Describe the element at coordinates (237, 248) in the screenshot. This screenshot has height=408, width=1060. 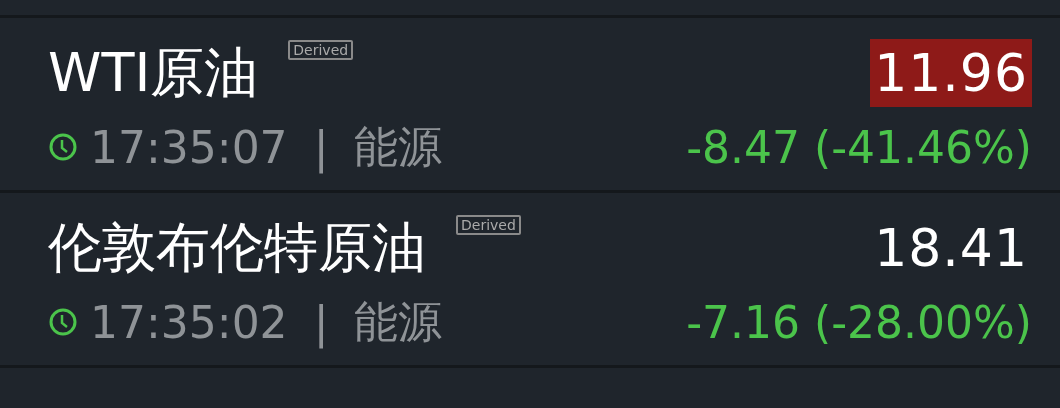
I see `quote-name: 伦敦布伦特原油` at that location.